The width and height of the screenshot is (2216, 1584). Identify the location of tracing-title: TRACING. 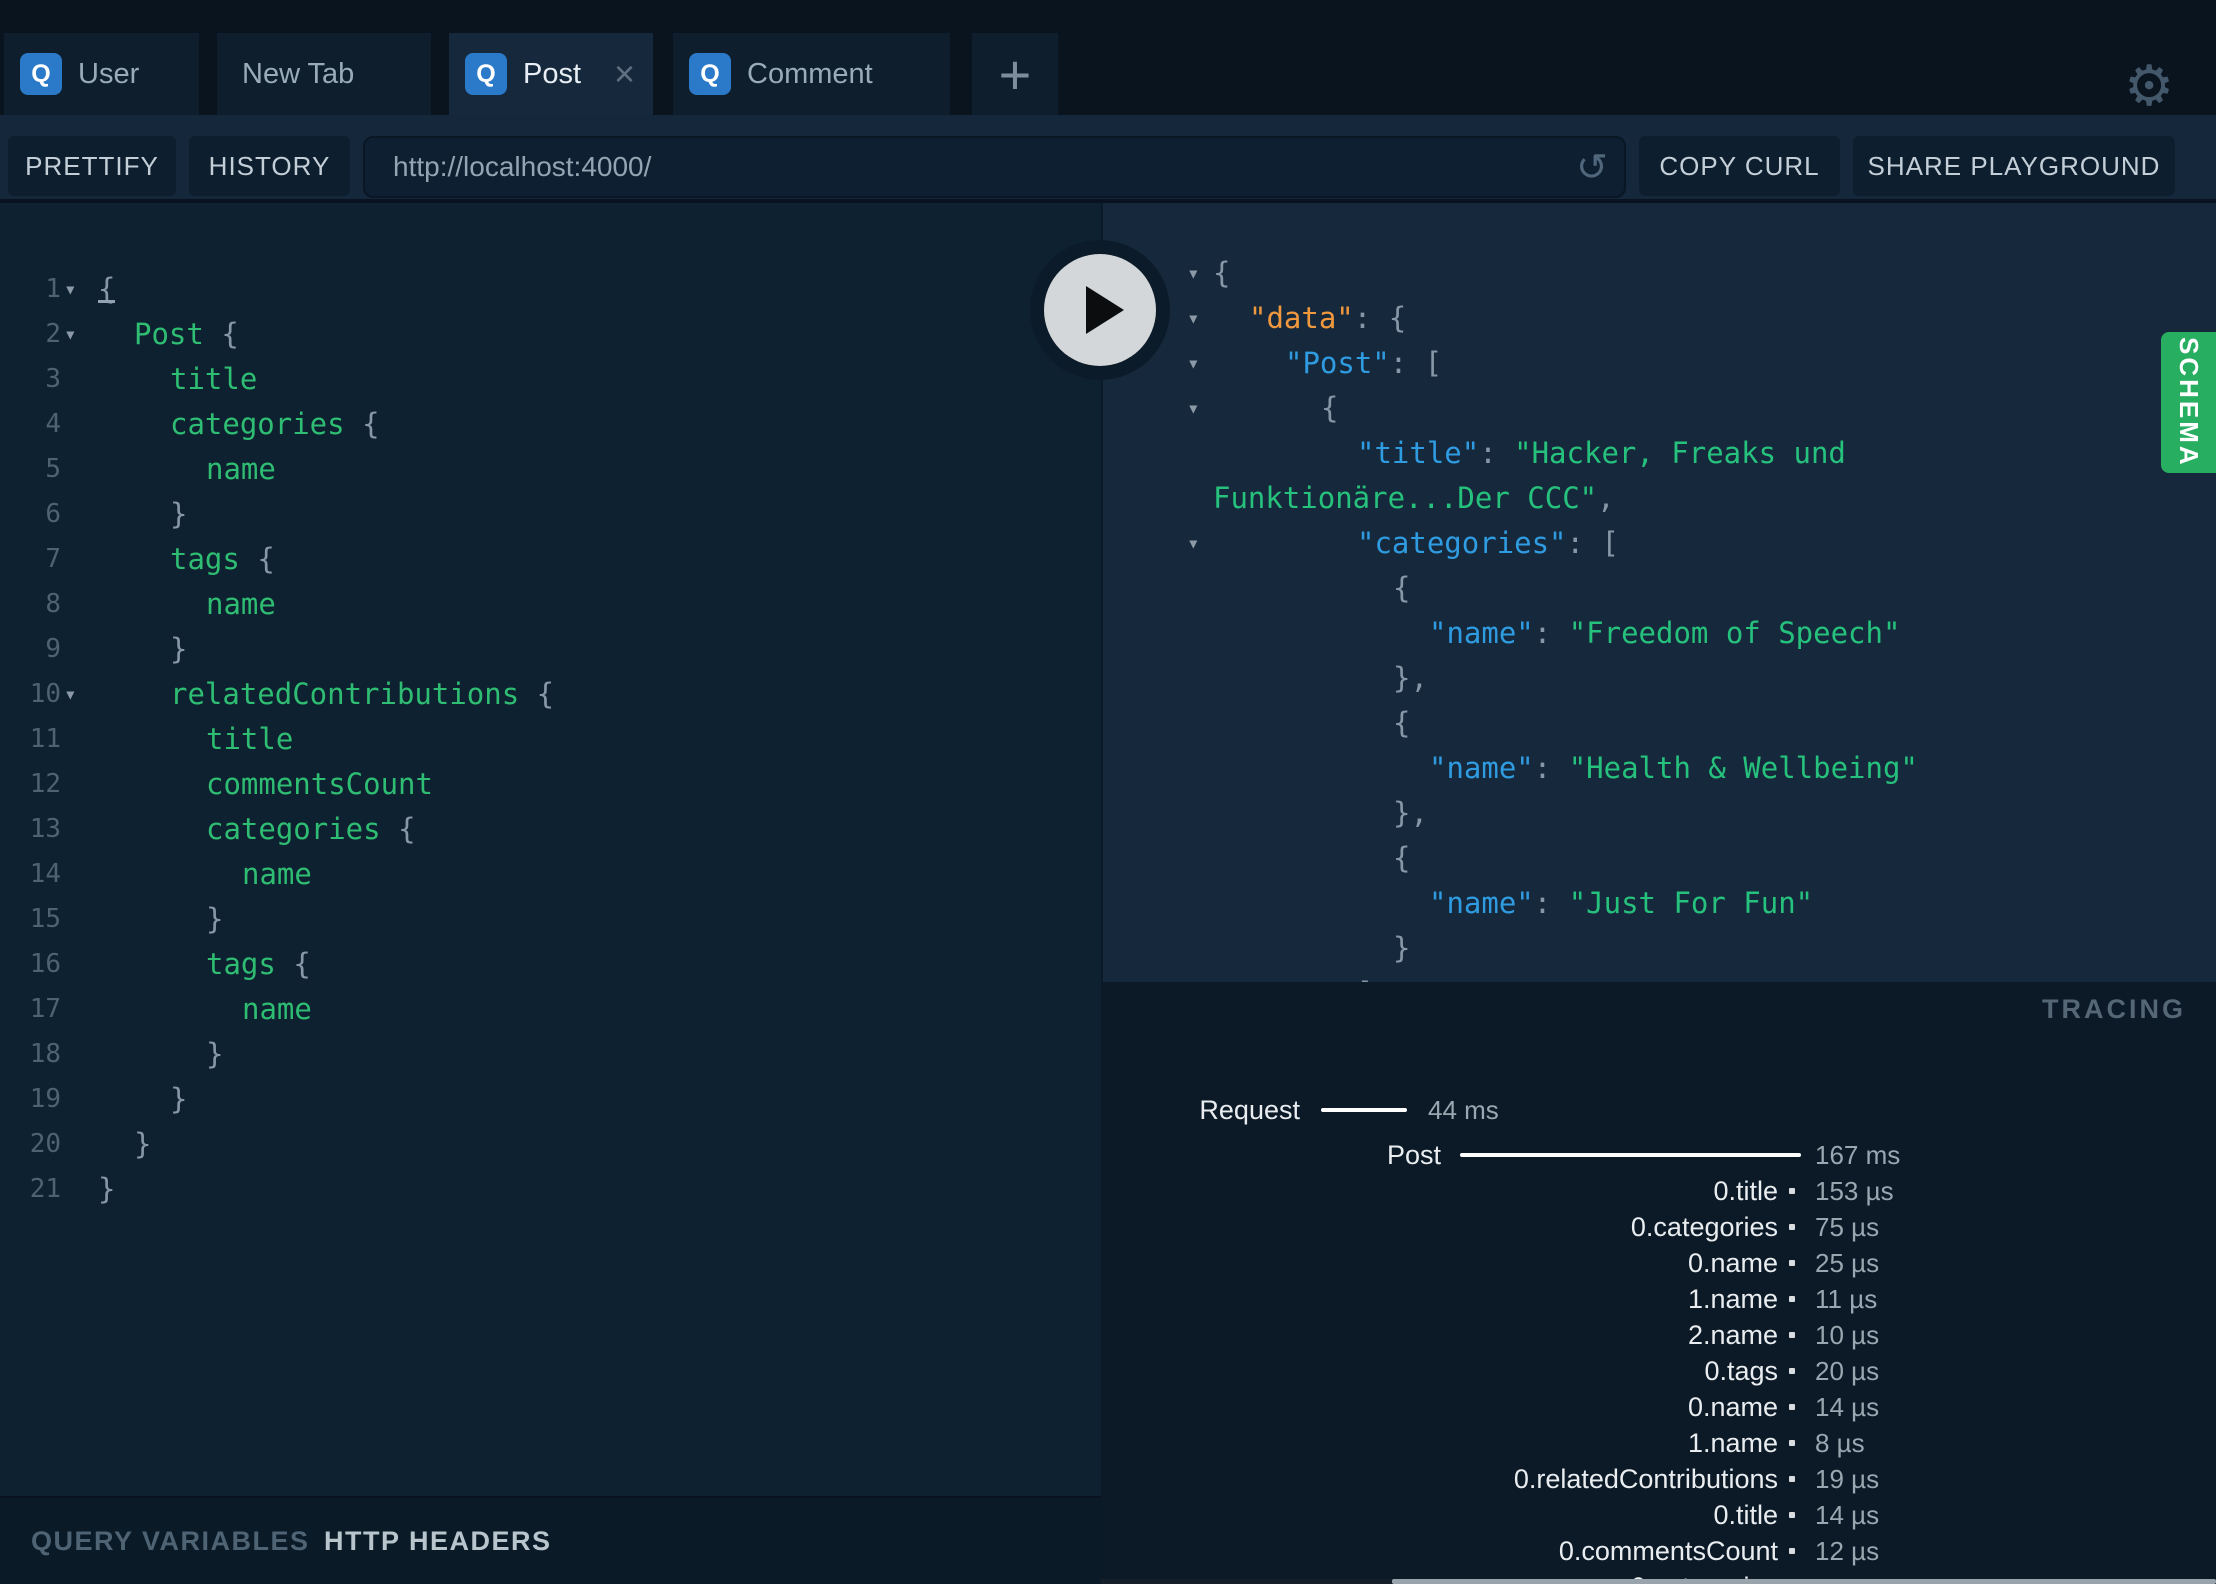
(2114, 1009).